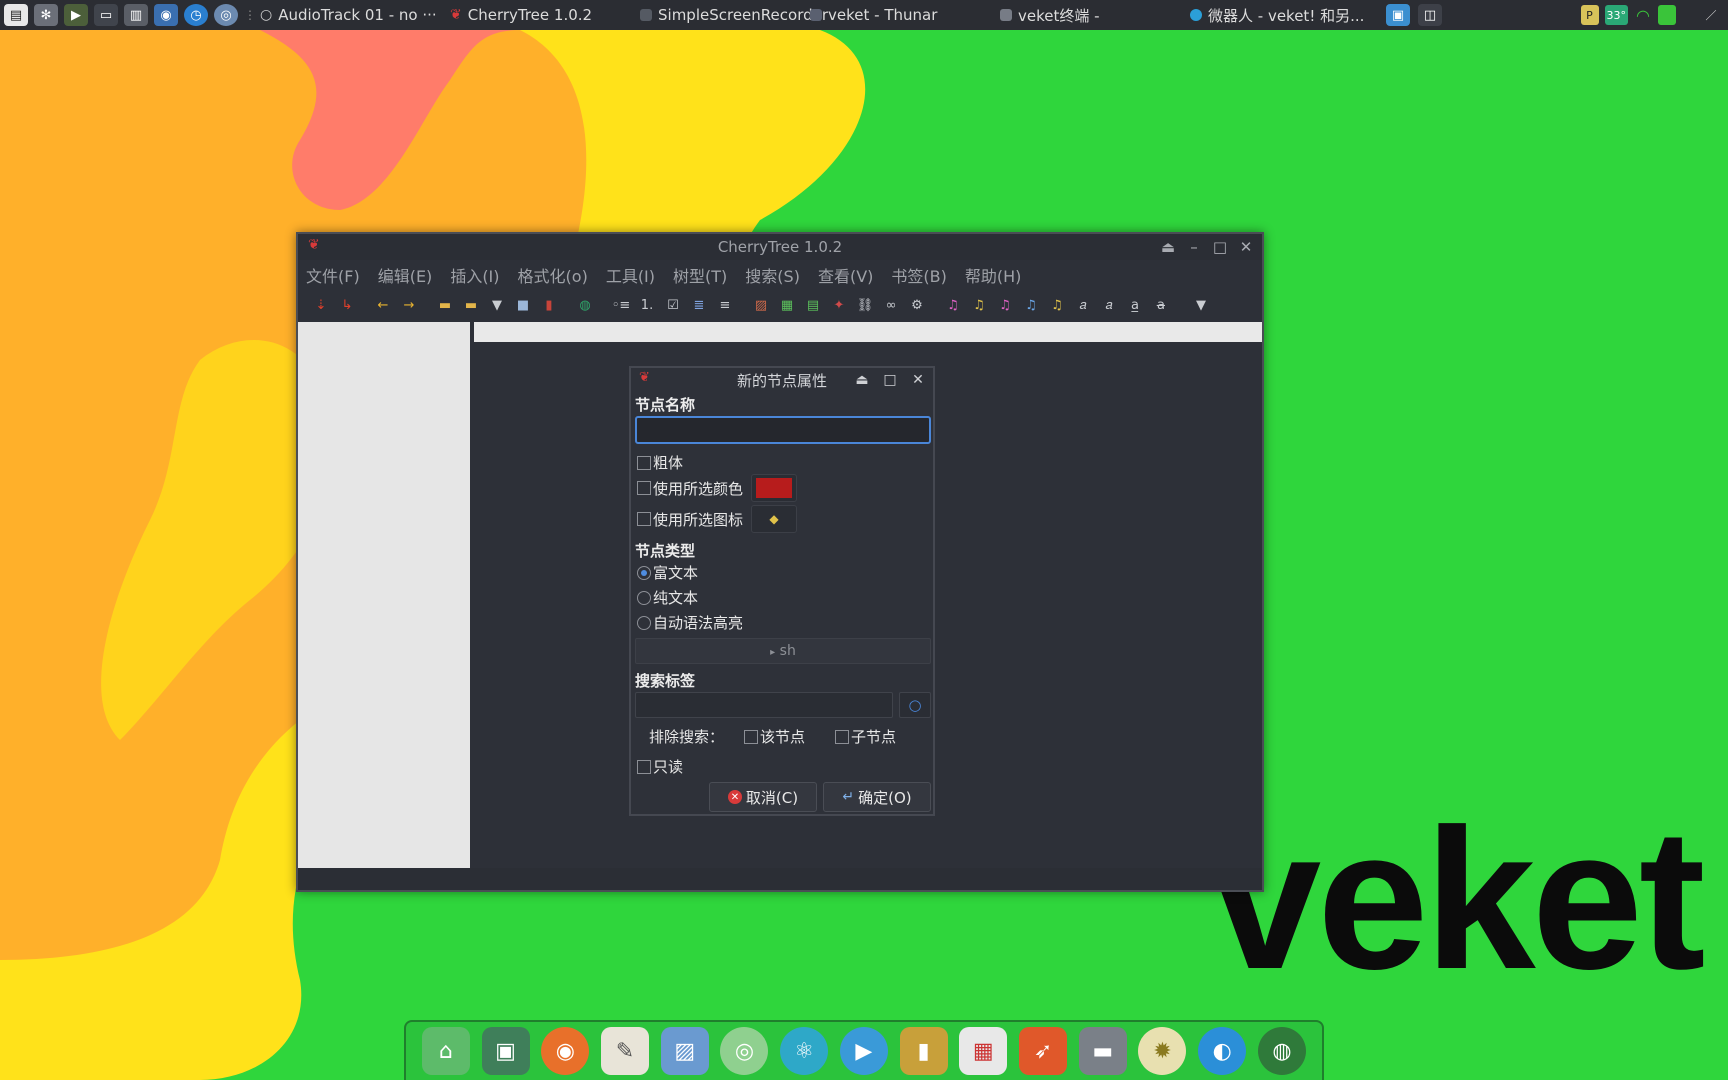 This screenshot has width=1728, height=1080. I want to click on format-underline-icon: a̲, so click(1135, 305).